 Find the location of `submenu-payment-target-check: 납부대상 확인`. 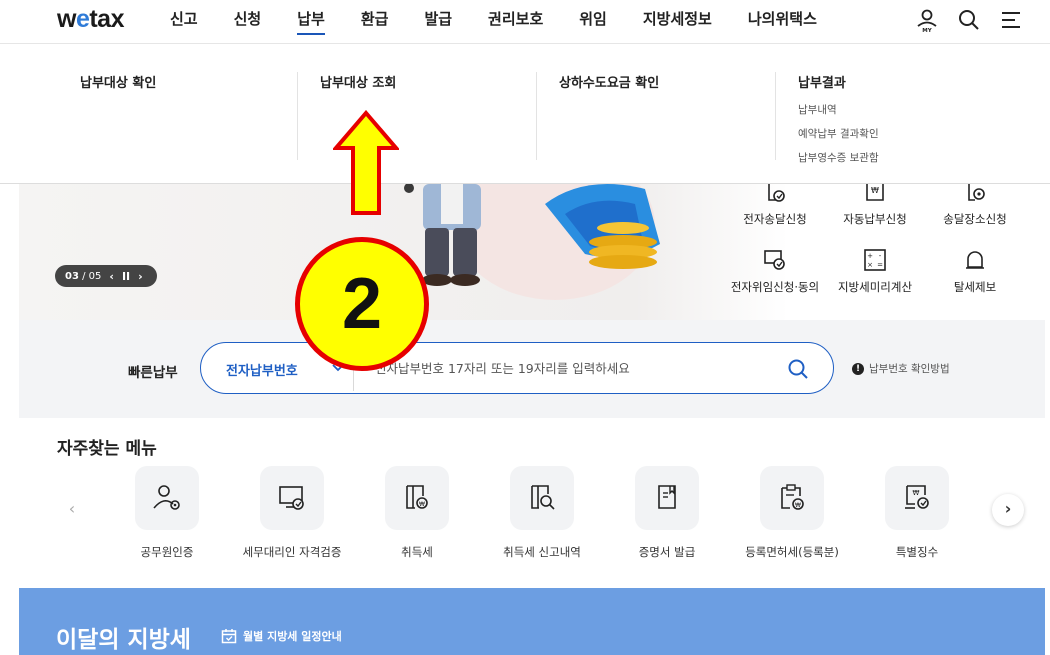

submenu-payment-target-check: 납부대상 확인 is located at coordinates (188, 81).